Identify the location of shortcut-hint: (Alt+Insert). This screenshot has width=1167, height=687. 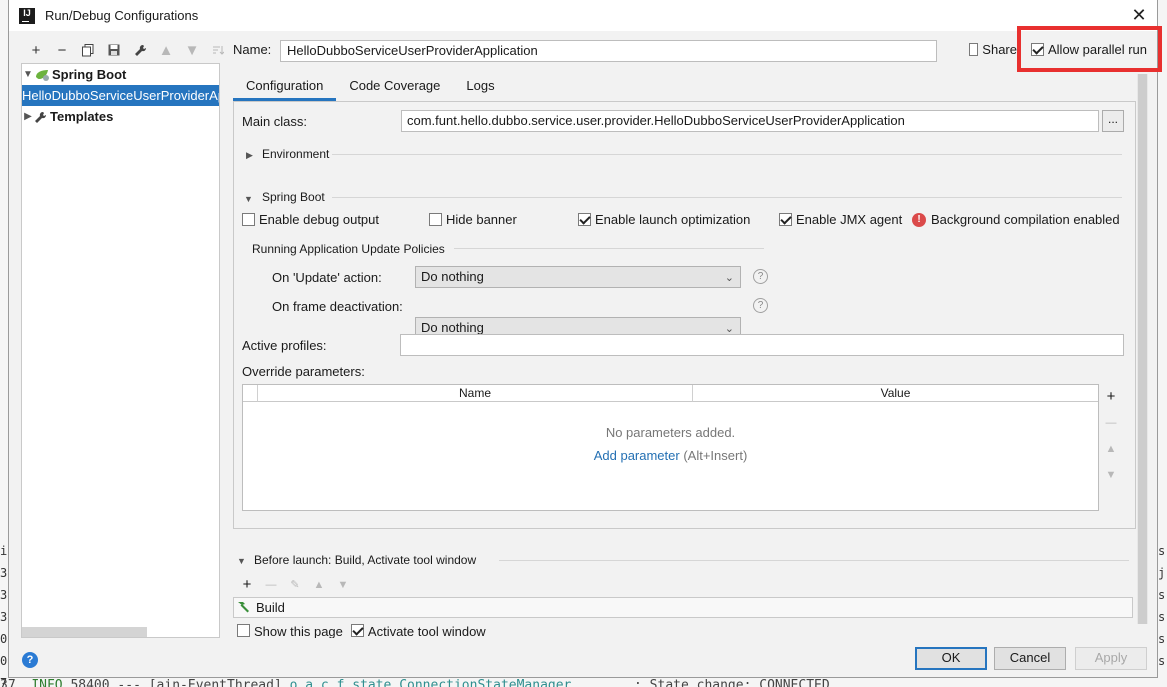
(715, 455).